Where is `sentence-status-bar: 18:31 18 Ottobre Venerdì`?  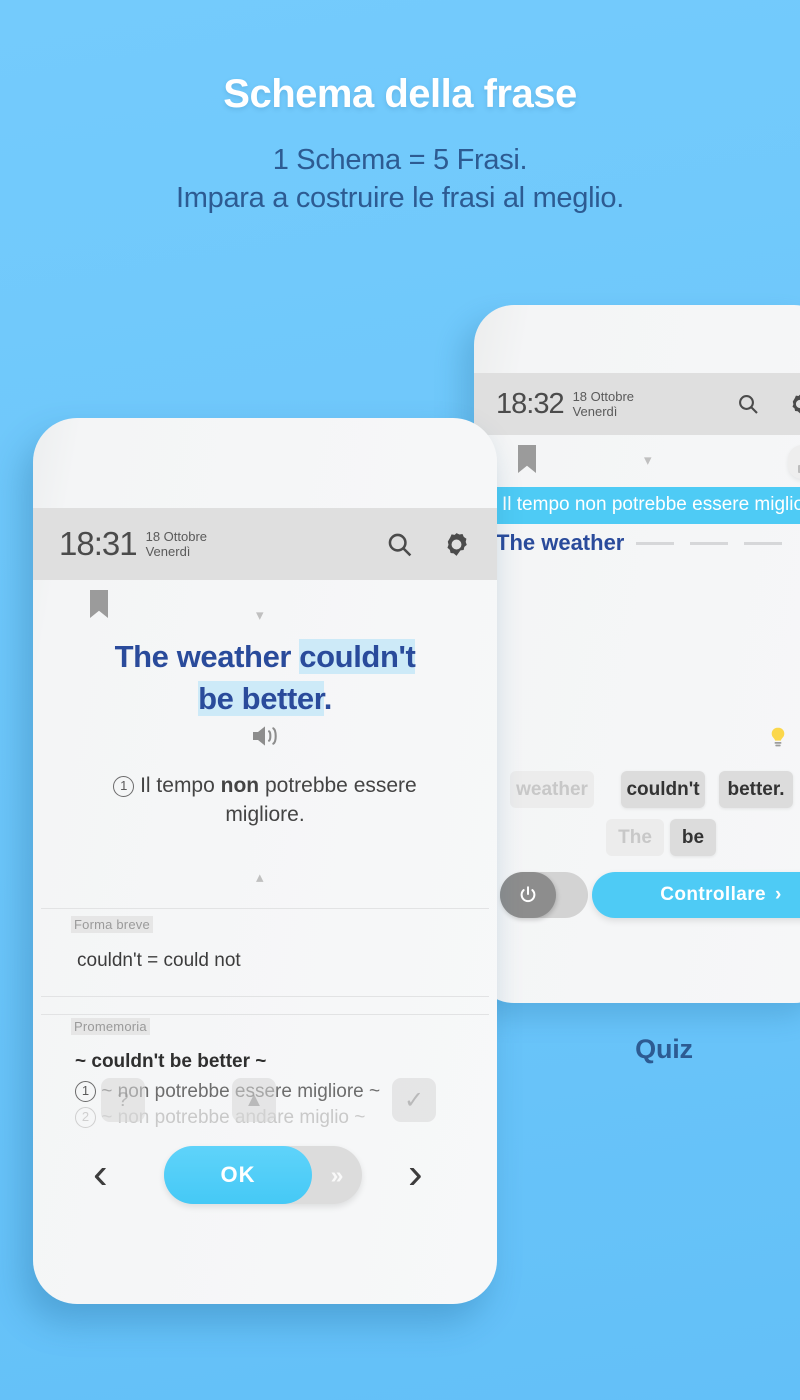 sentence-status-bar: 18:31 18 Ottobre Venerdì is located at coordinates (265, 544).